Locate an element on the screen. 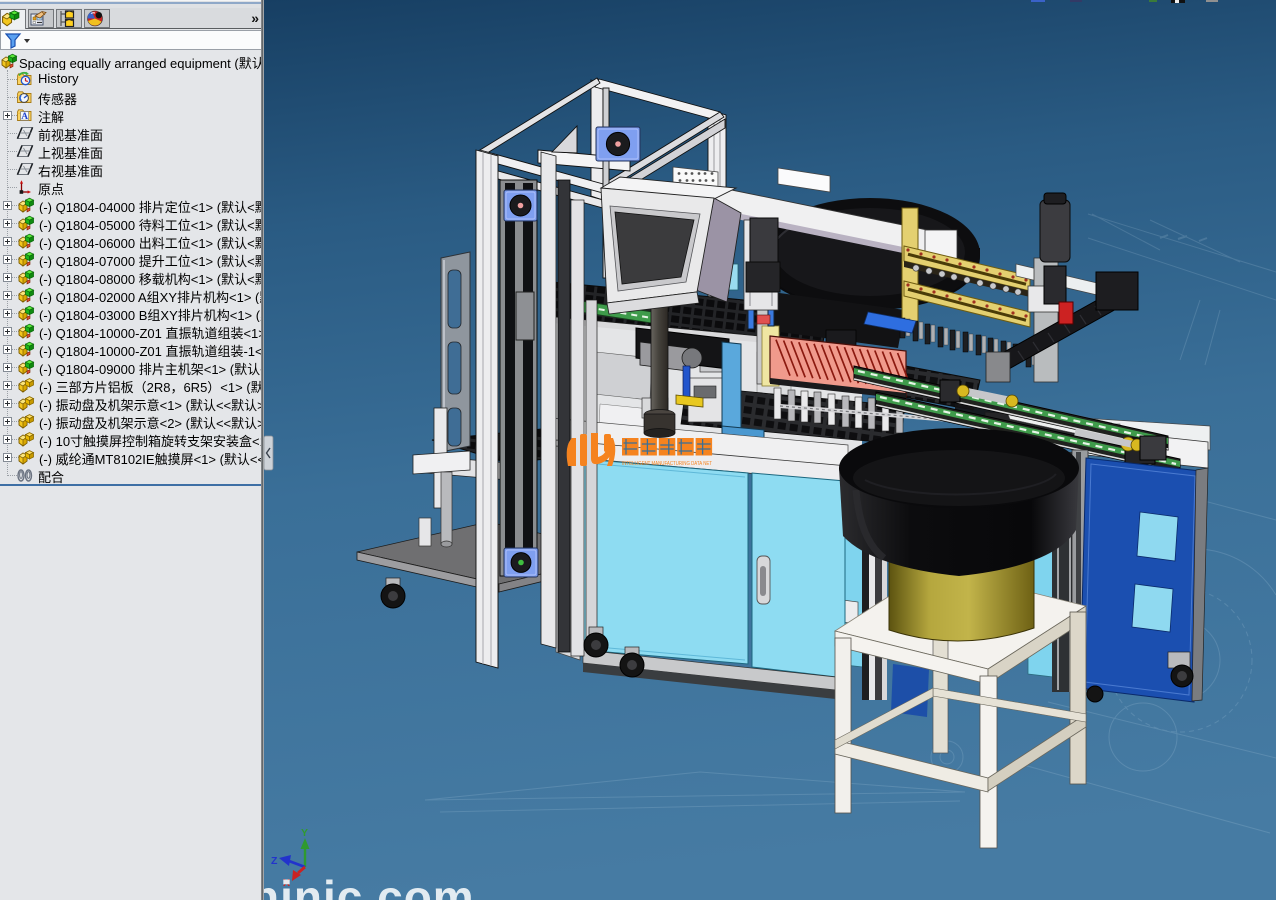  svg-text: Z is located at coordinates (274, 861).